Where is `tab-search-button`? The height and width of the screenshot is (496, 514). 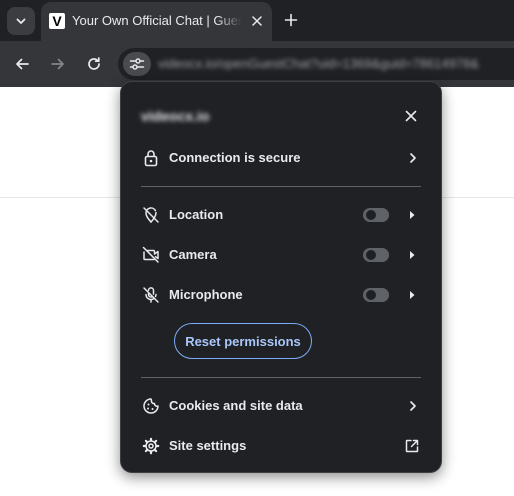
tab-search-button is located at coordinates (21, 21).